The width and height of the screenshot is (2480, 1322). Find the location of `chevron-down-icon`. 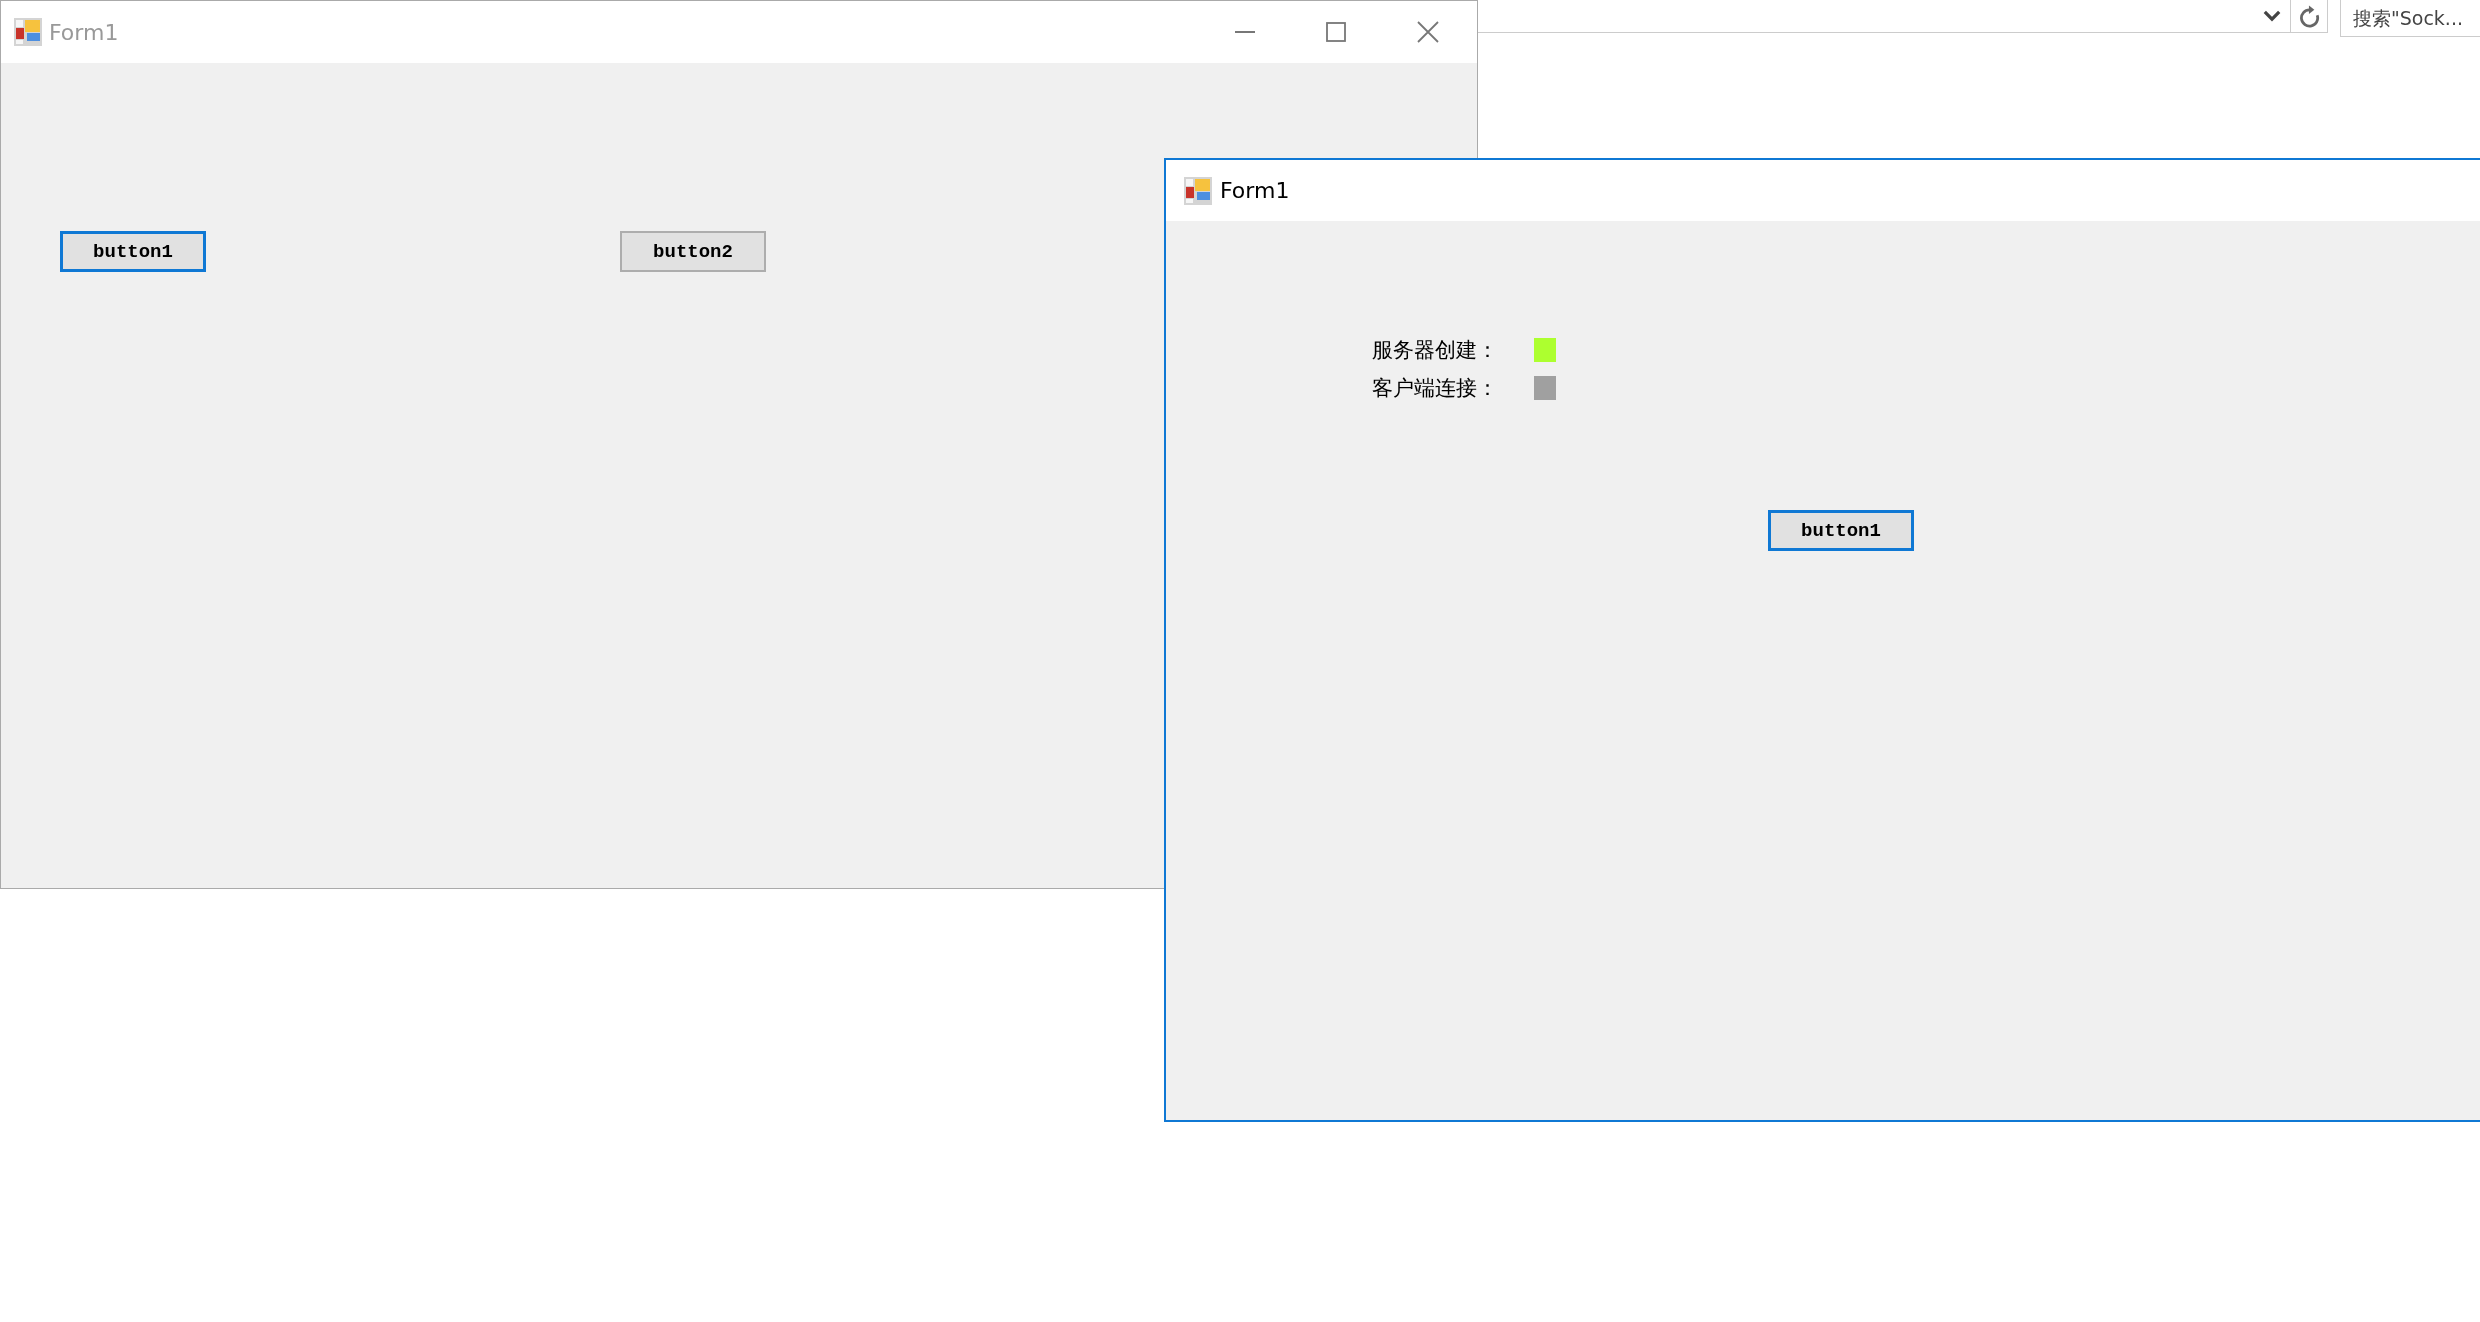

chevron-down-icon is located at coordinates (2272, 16).